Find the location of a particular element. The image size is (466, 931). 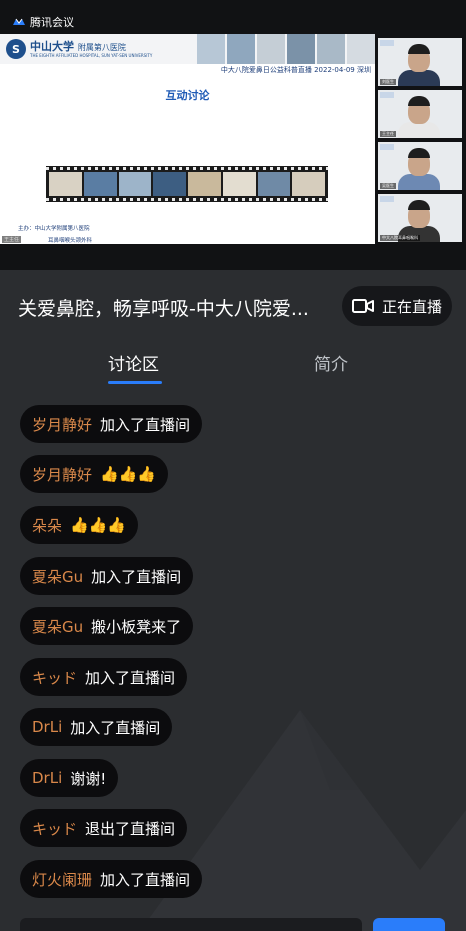

speaker-tag: 王主任 is located at coordinates (12, 239).